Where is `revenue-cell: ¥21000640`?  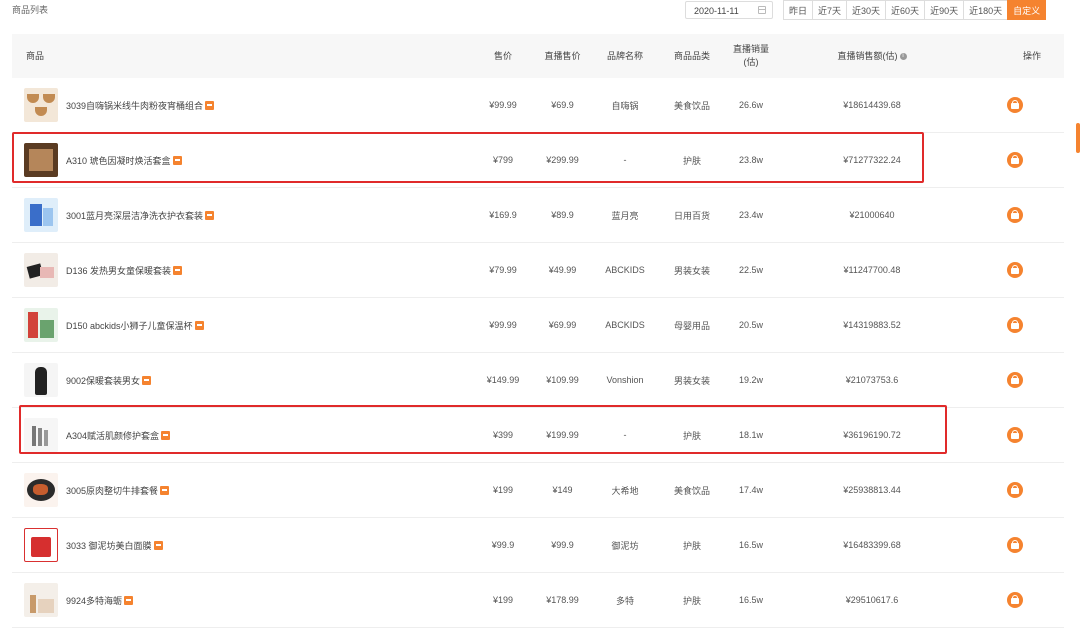 revenue-cell: ¥21000640 is located at coordinates (872, 215).